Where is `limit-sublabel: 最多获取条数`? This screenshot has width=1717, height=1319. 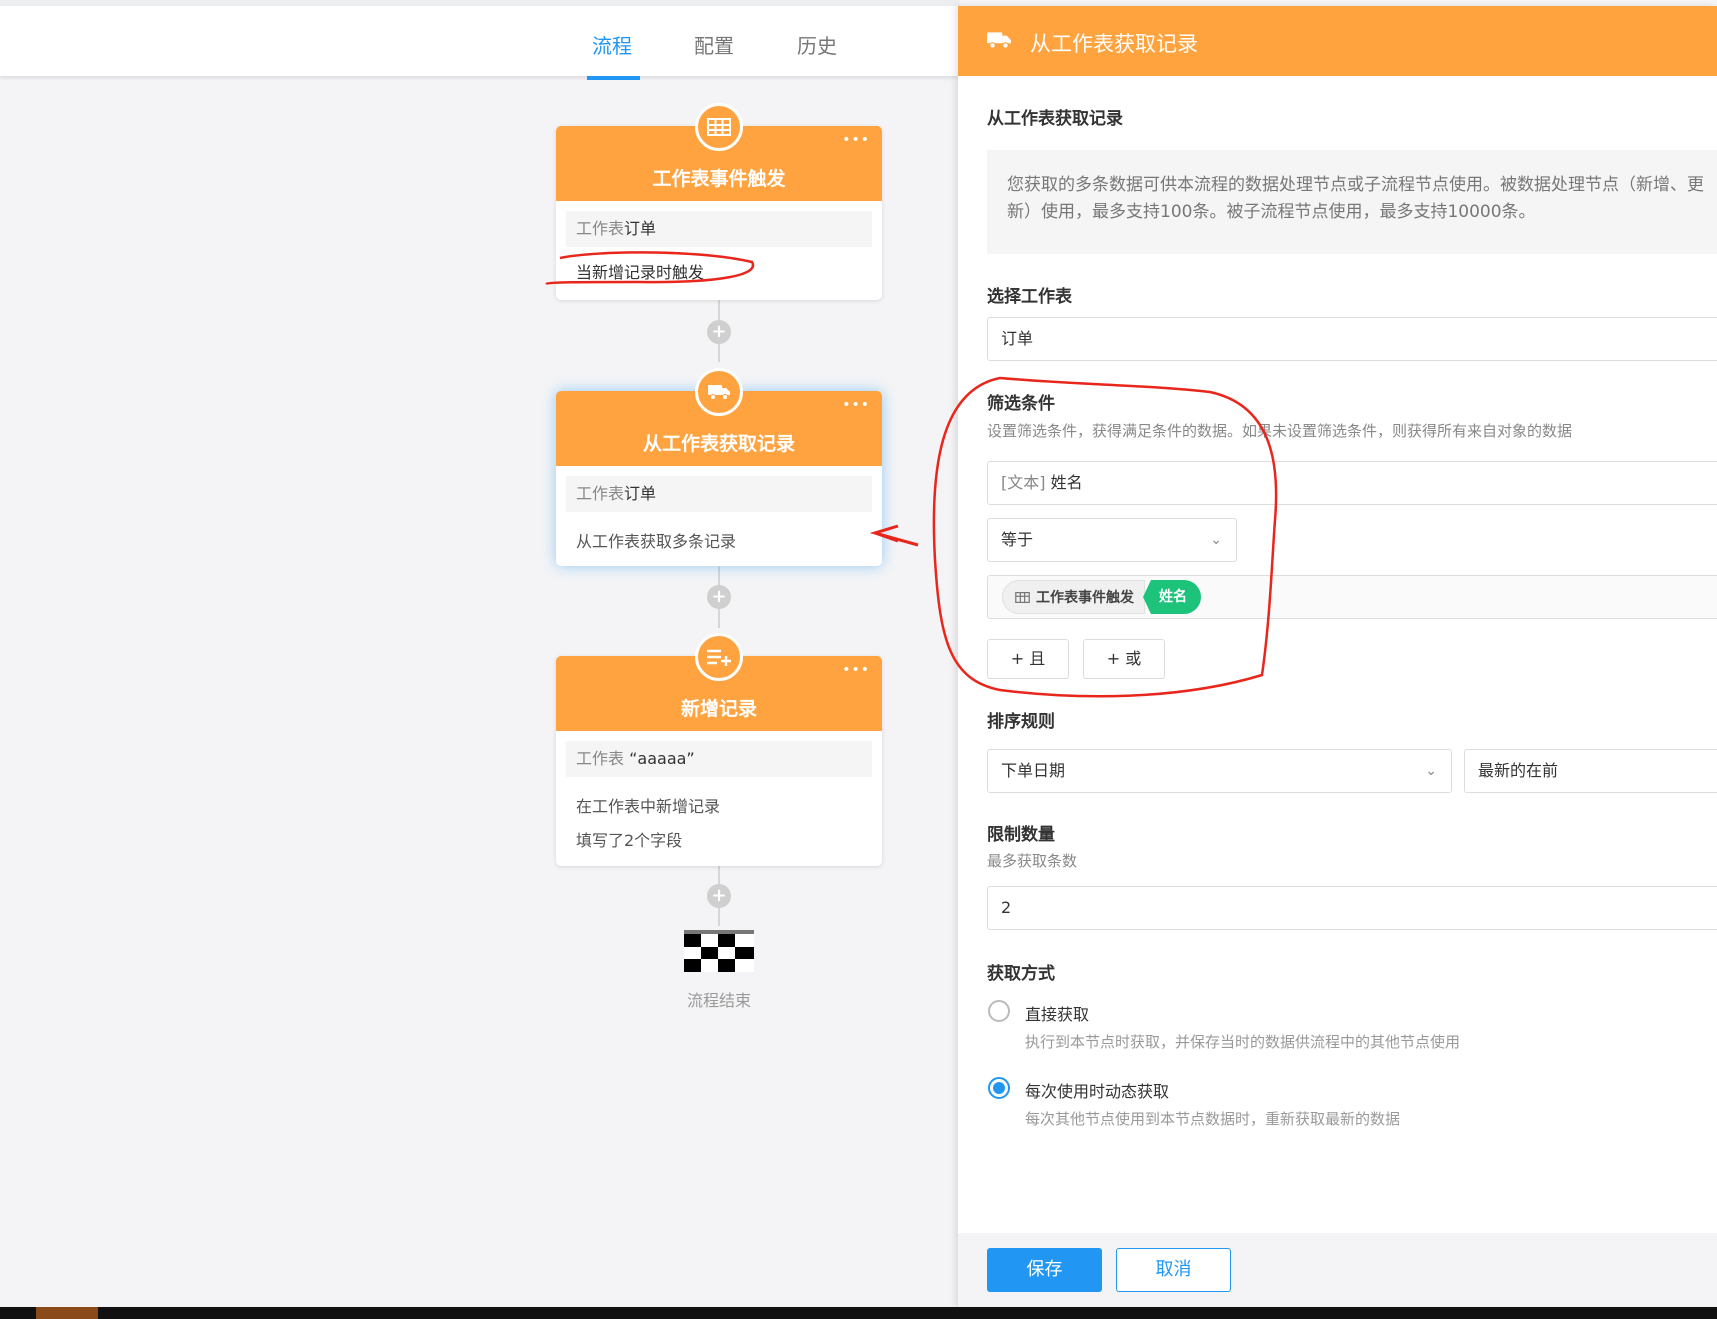
limit-sublabel: 最多获取条数 is located at coordinates (1032, 861).